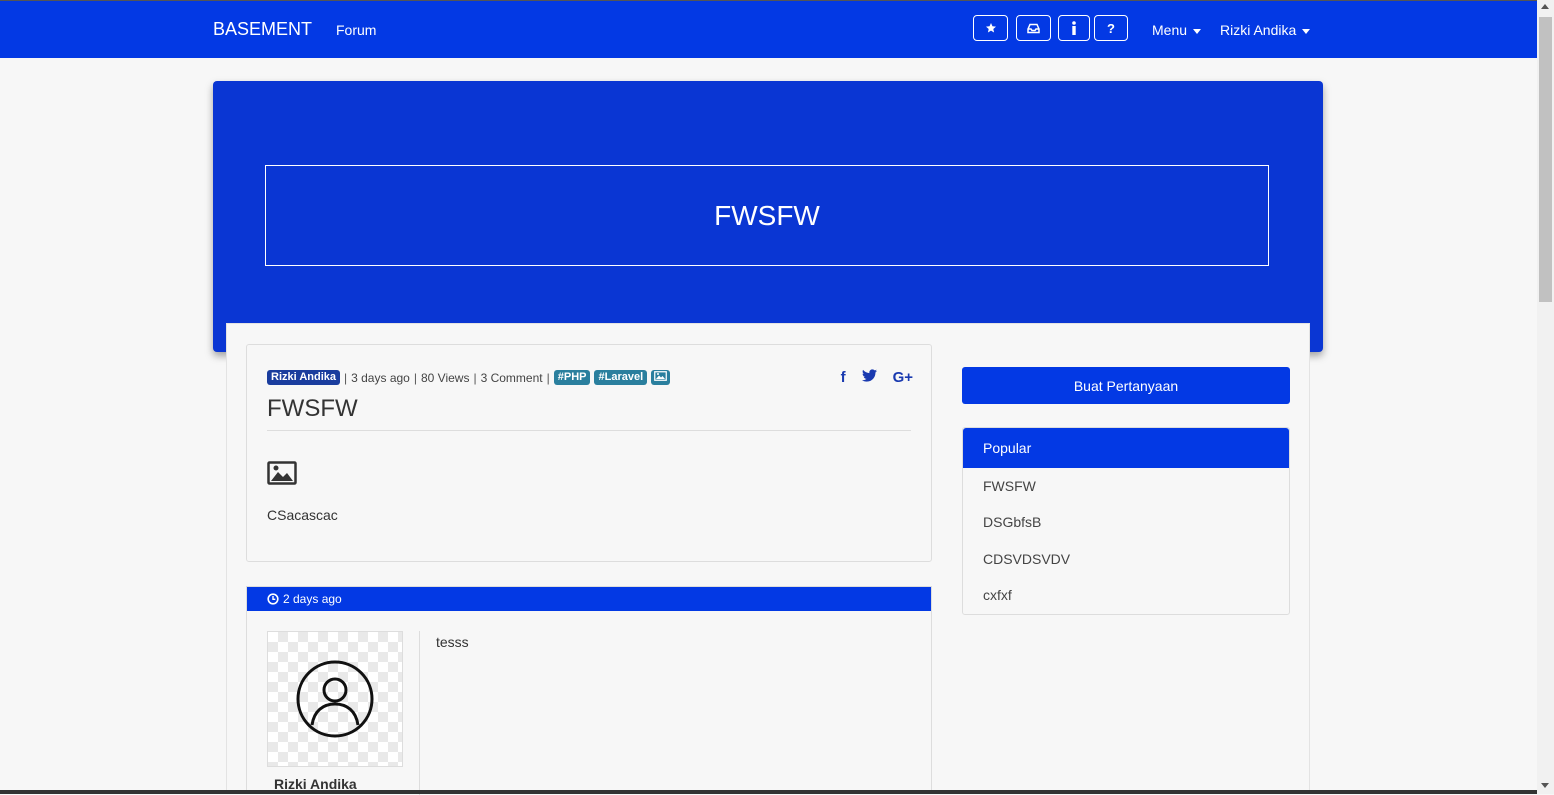 This screenshot has height=795, width=1554. Describe the element at coordinates (380, 377) in the screenshot. I see `question-time: 3 days ago` at that location.